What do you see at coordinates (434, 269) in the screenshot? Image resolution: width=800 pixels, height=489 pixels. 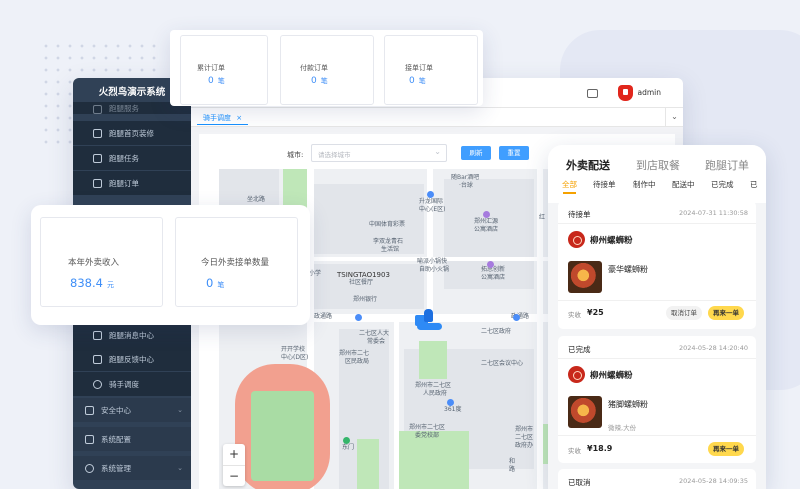 I see `map-label: 自助小火锅` at bounding box center [434, 269].